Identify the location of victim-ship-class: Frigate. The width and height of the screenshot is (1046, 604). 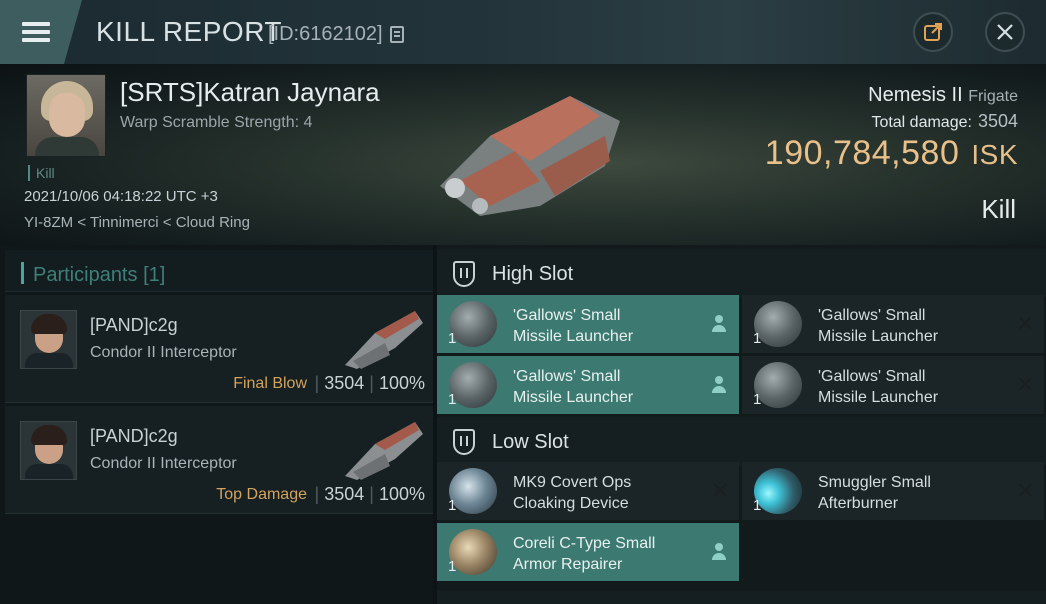
(993, 96).